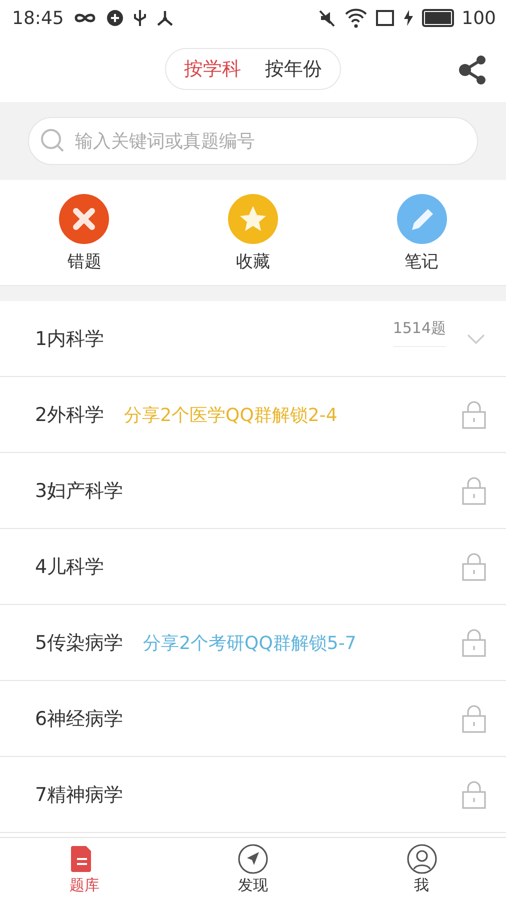  I want to click on subject-row: 2外科学 分享2个医学QQ群解锁2-4, so click(253, 415).